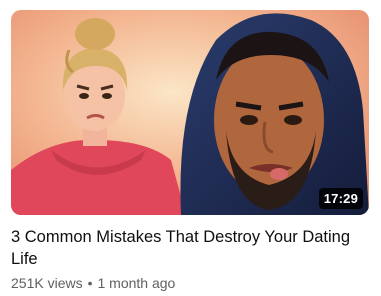  I want to click on upload-age: 1 month ago, so click(136, 283).